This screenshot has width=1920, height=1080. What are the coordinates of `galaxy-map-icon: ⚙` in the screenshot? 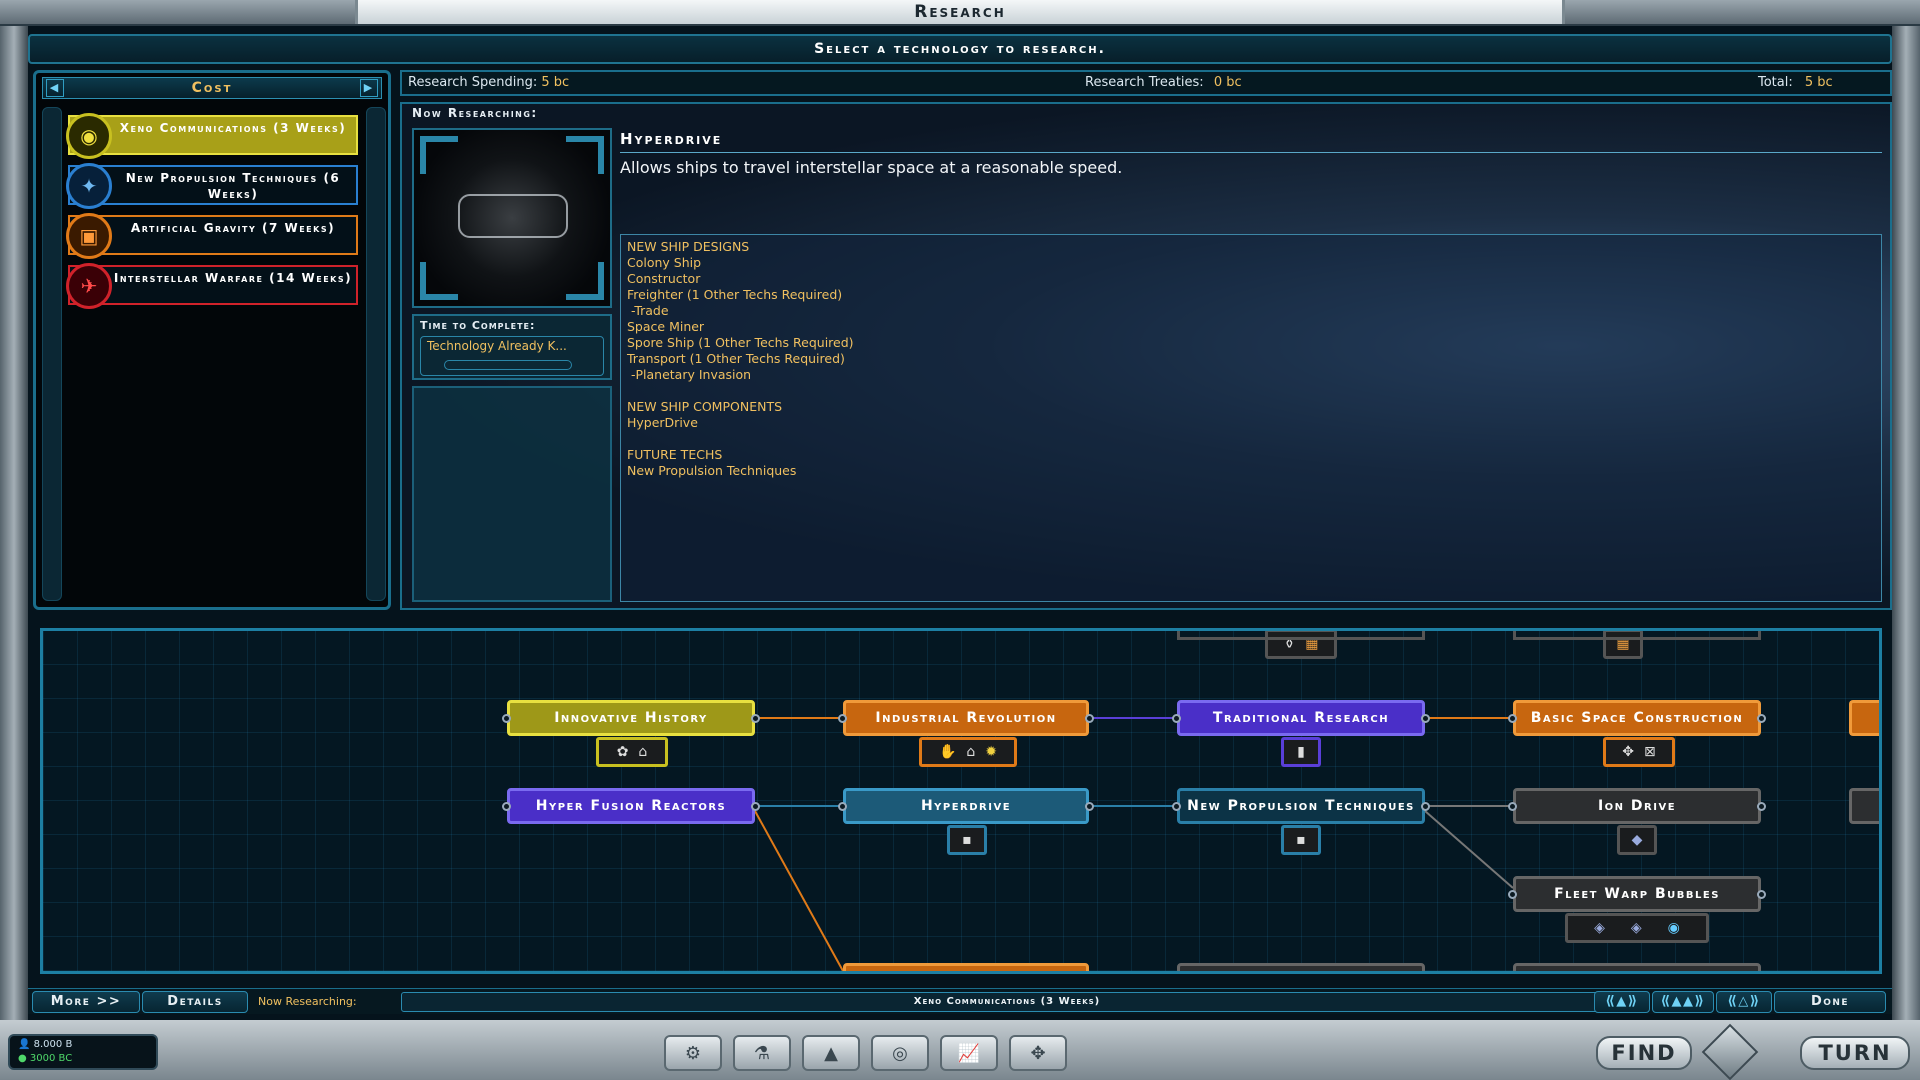 It's located at (693, 1053).